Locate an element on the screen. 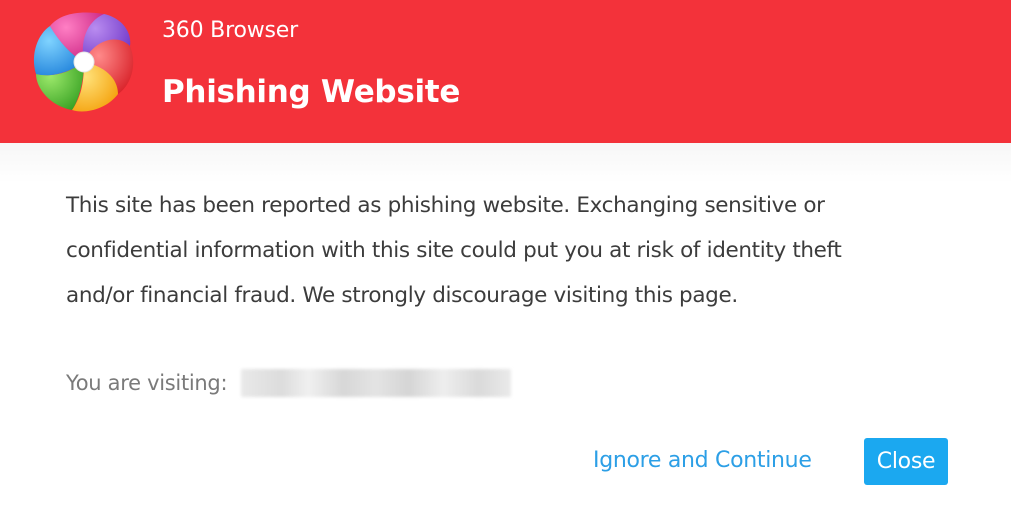 The height and width of the screenshot is (509, 1011). ignore-and-continue-link: Ignore and Continue is located at coordinates (702, 460).